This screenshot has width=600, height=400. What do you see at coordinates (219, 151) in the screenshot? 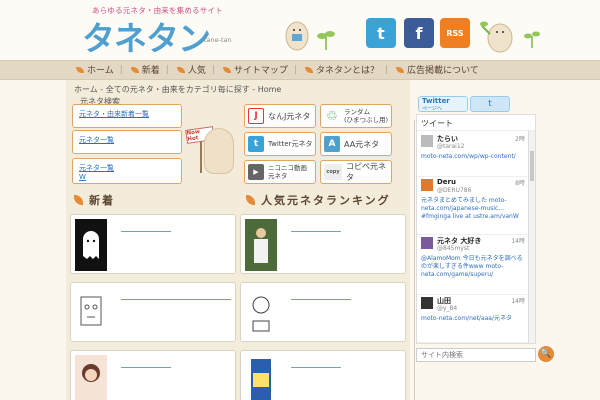
I see `main-mascot` at bounding box center [219, 151].